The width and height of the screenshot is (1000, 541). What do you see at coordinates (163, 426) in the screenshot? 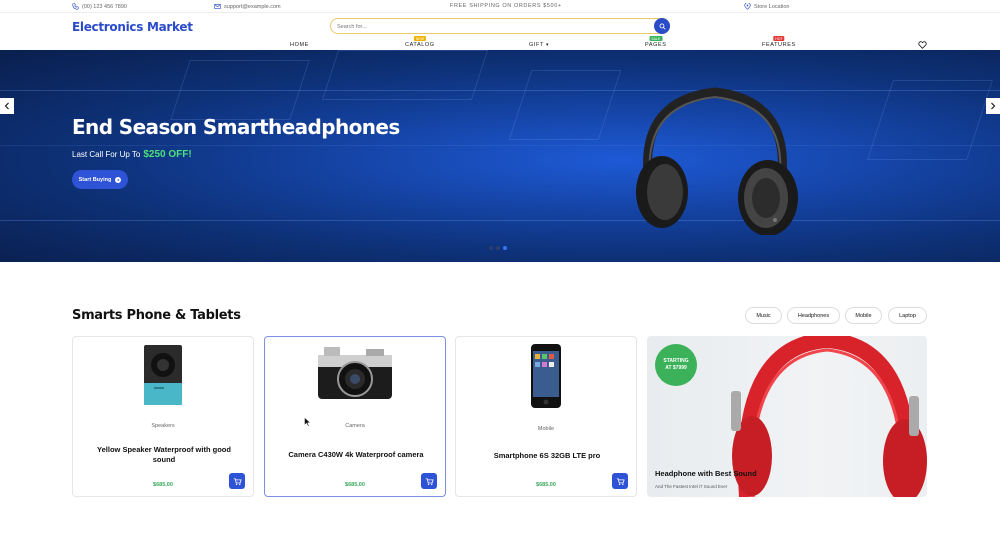
I see `product-category: Speakers` at bounding box center [163, 426].